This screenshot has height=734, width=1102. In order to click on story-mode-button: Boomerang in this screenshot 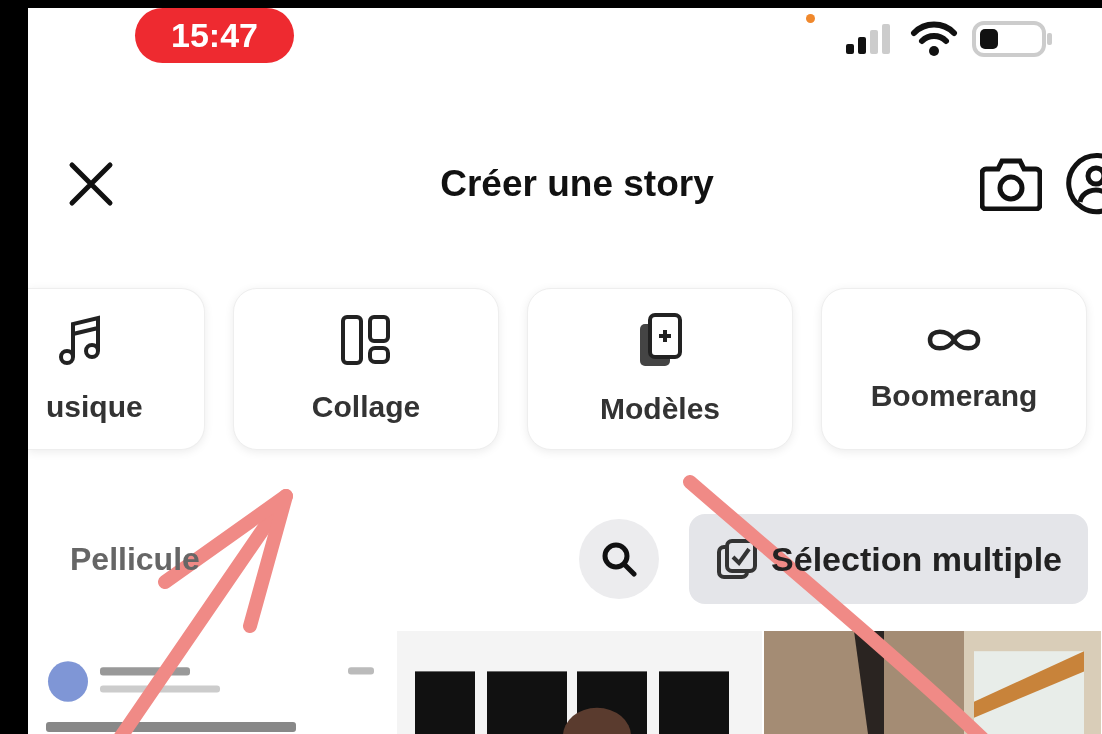, I will do `click(954, 369)`.